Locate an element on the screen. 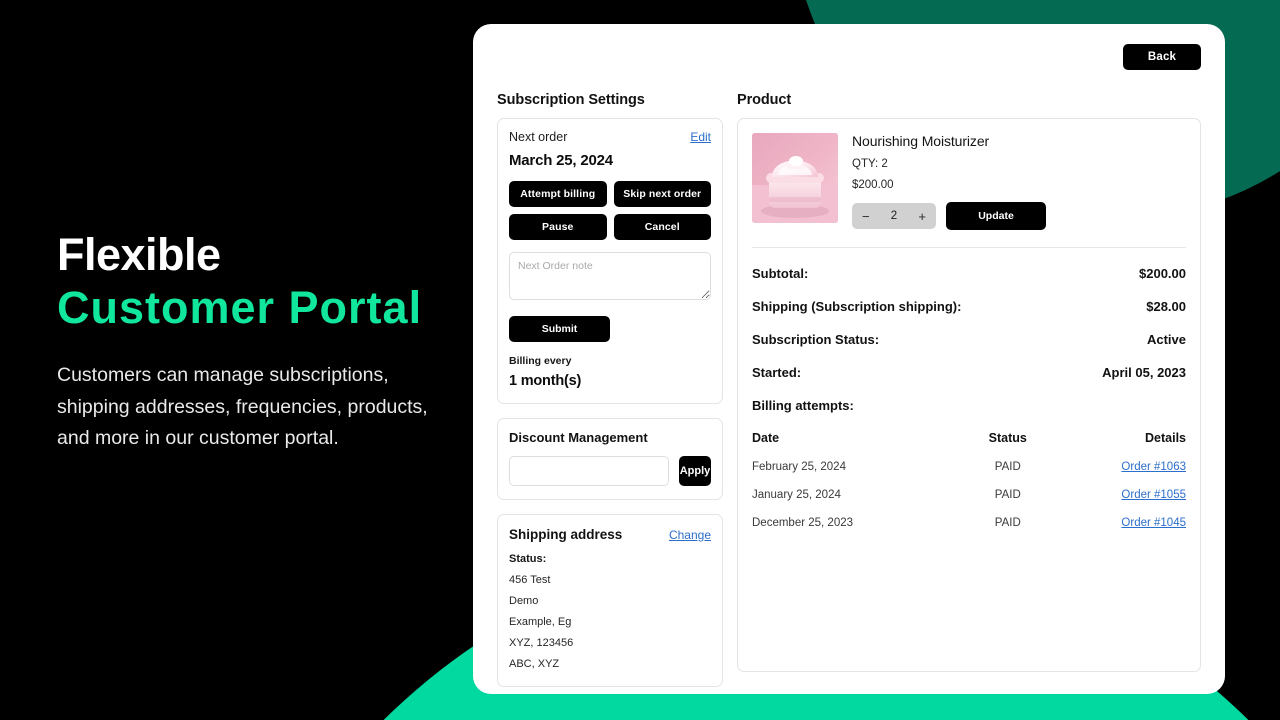 This screenshot has width=1280, height=720. product-name: Nourishing Moisturizer is located at coordinates (921, 141).